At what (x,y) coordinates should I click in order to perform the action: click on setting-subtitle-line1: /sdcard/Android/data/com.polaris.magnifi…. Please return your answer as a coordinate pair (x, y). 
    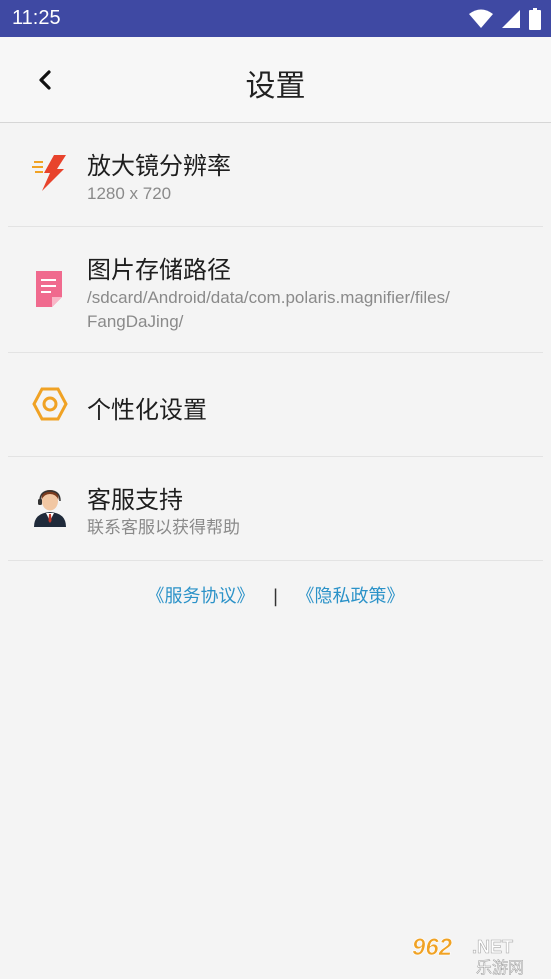
    Looking at the image, I should click on (268, 297).